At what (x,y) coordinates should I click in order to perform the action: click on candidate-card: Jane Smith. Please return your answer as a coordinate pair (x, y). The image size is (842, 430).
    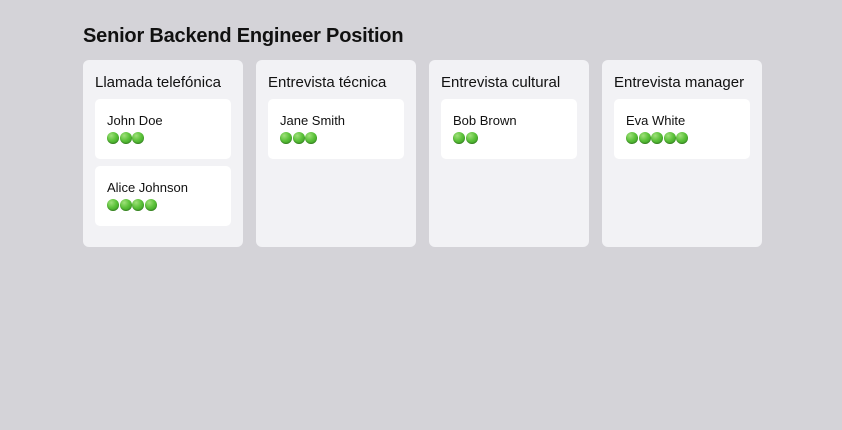
    Looking at the image, I should click on (336, 129).